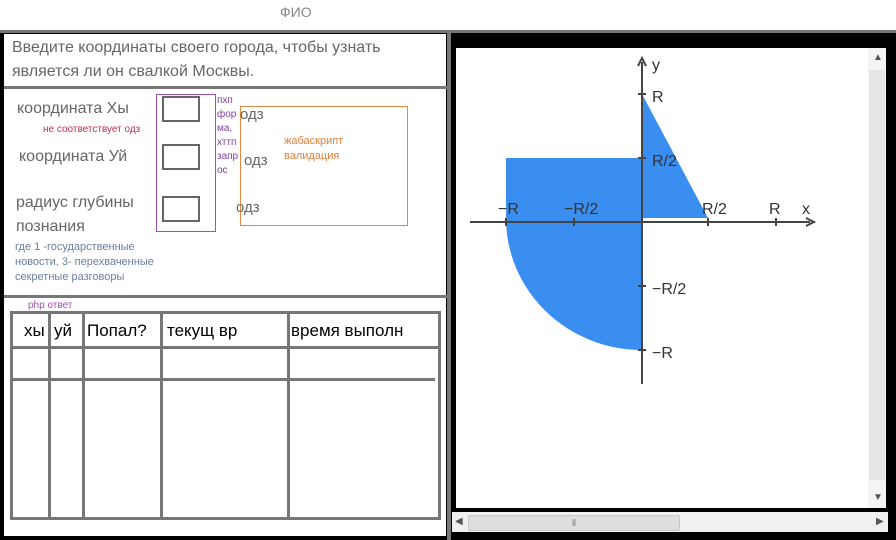 This screenshot has width=896, height=540. Describe the element at coordinates (225, 347) in the screenshot. I see `table-header-border` at that location.